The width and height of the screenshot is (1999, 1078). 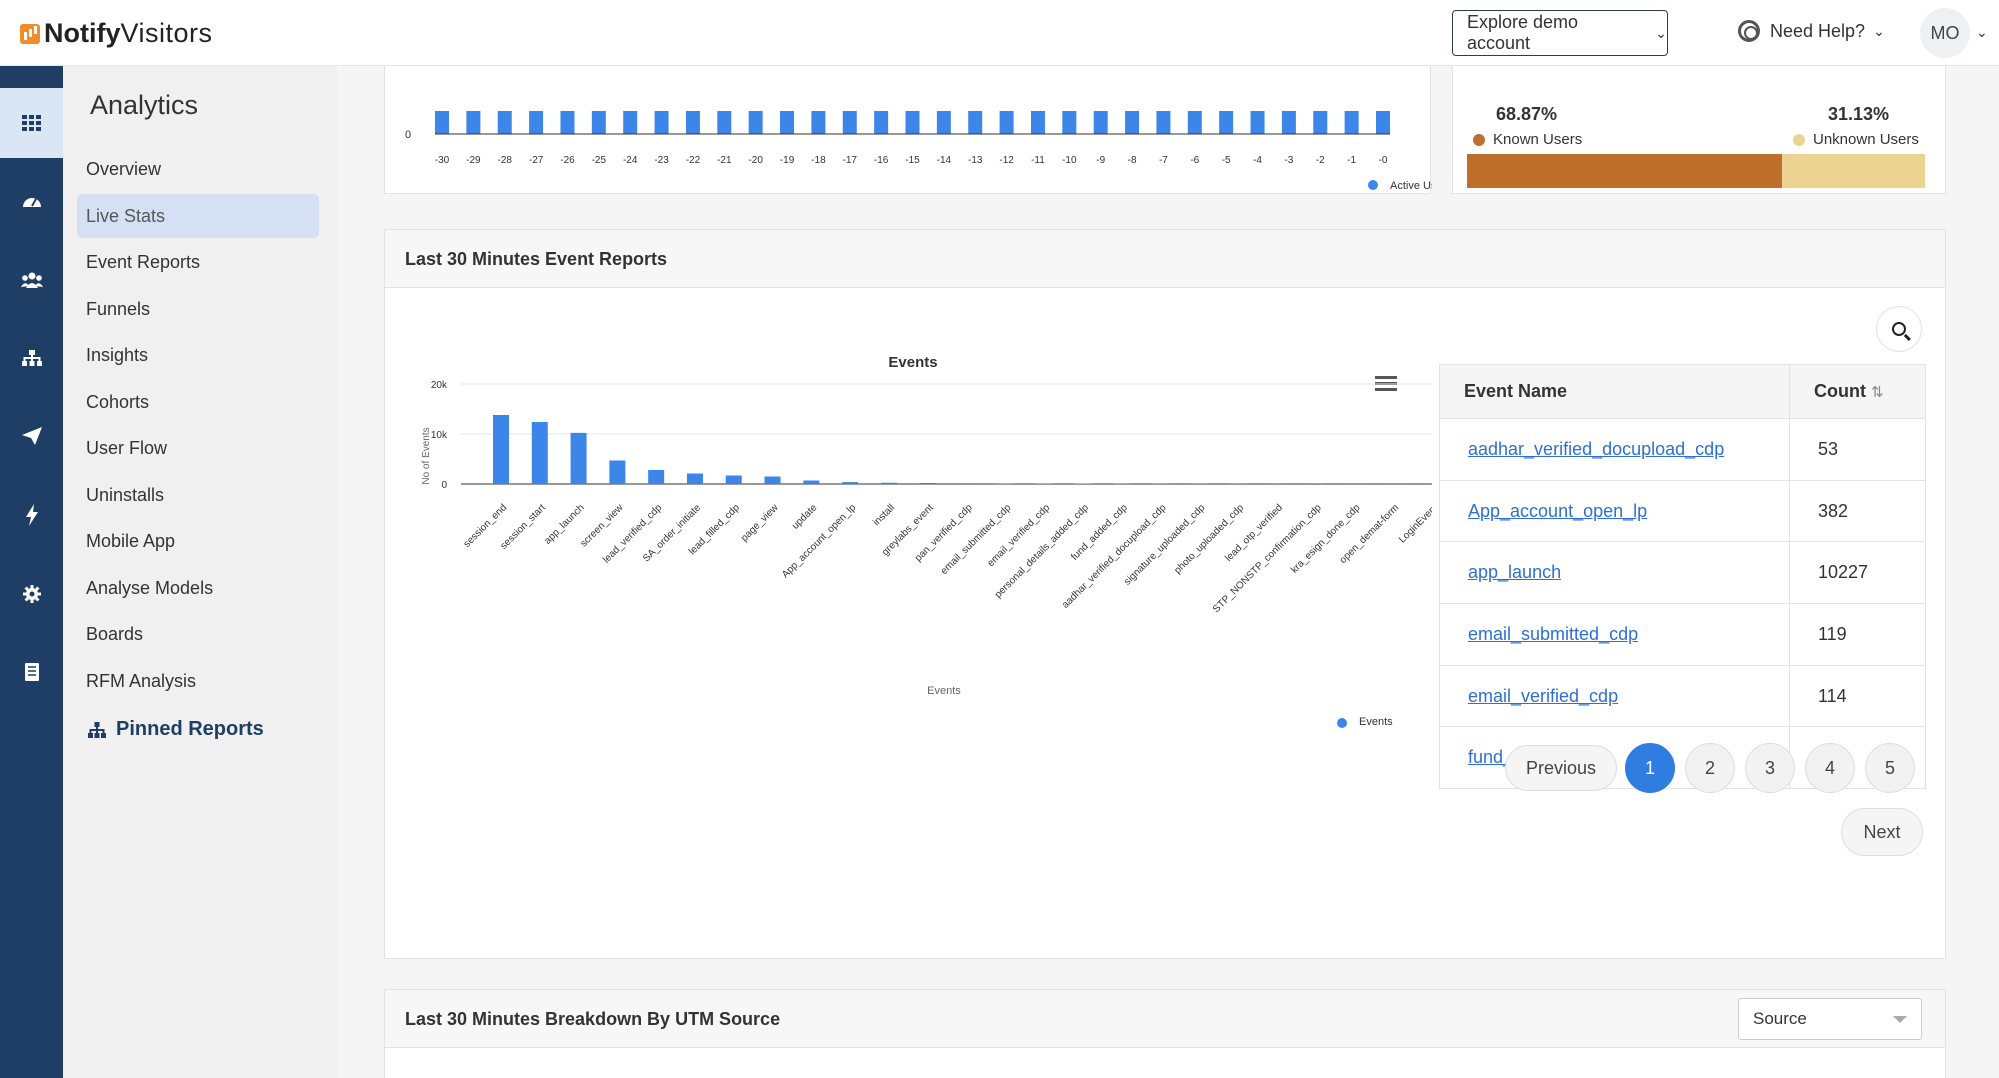 What do you see at coordinates (30, 33) in the screenshot?
I see `logo-icon` at bounding box center [30, 33].